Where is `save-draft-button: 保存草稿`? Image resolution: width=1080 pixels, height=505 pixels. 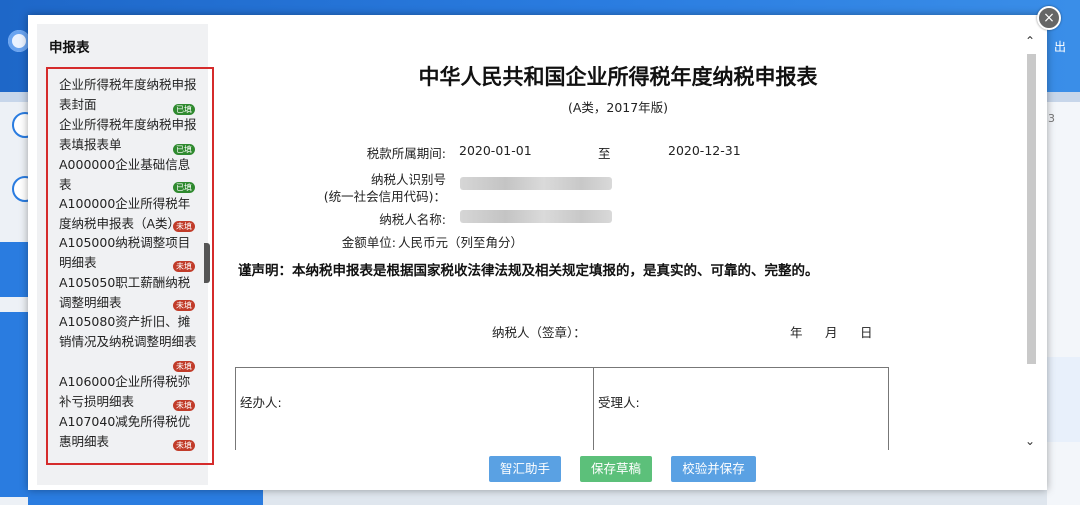 save-draft-button: 保存草稿 is located at coordinates (616, 469).